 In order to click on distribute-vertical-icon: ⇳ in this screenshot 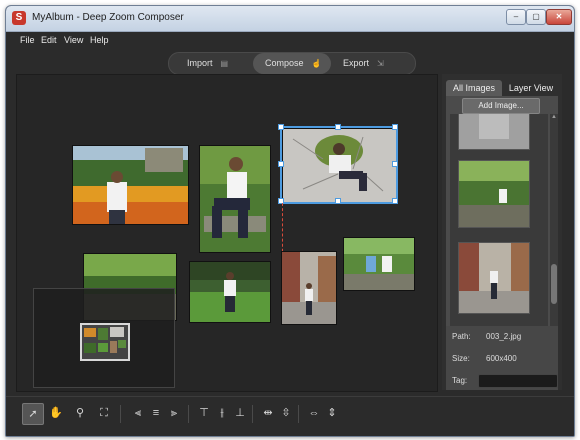, I will do `click(286, 413)`.